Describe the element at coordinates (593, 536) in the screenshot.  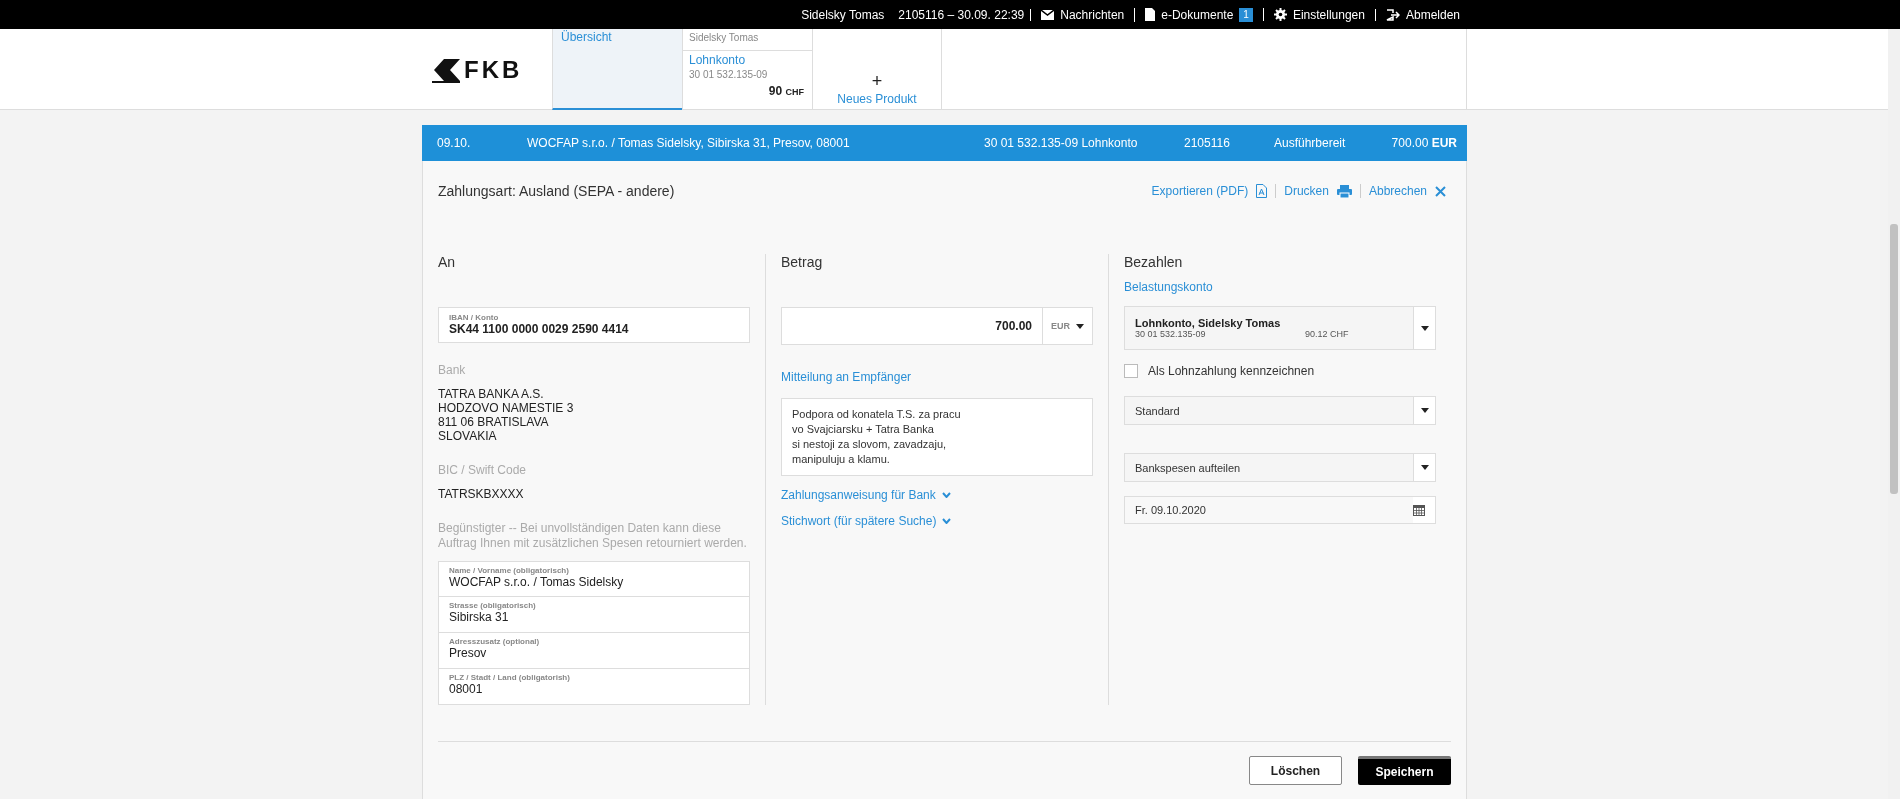
I see `hint-text: Begünstigter -- Bei unvollständigen Daten kann diese Auftrag Ihnen mit zusätzlichen Spesen retourniert werden.` at that location.